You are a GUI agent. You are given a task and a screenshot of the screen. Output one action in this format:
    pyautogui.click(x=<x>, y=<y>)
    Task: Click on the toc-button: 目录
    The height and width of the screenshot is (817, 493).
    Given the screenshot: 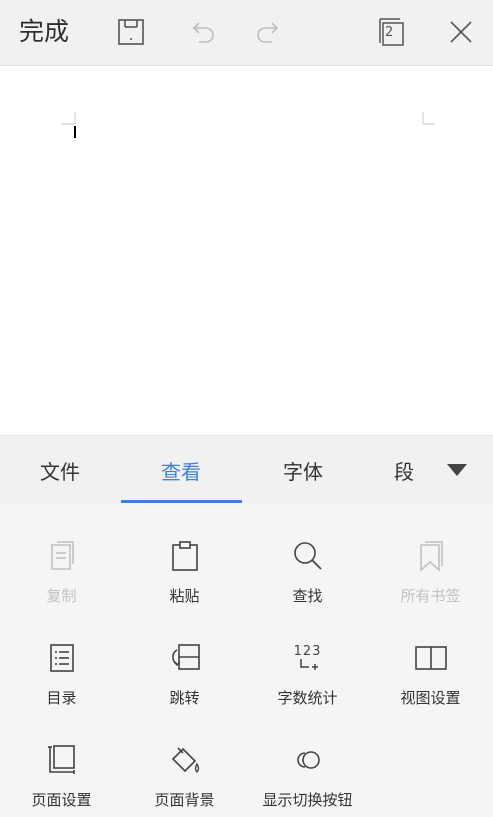 What is the action you would take?
    pyautogui.click(x=61, y=656)
    